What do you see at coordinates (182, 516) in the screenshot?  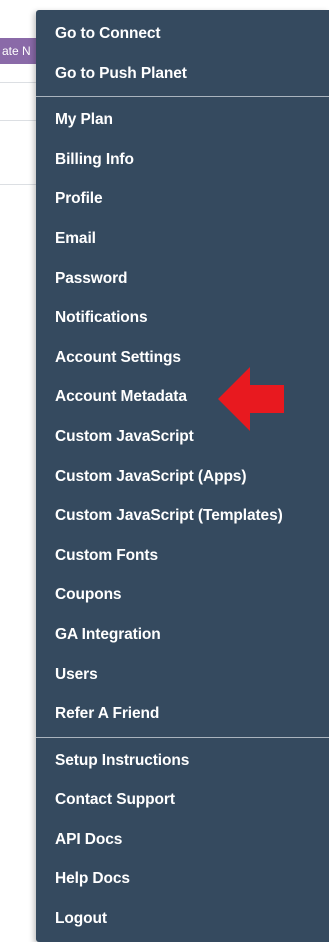 I see `menu-item-custom-javascript-templates: Custom JavaScript (Templates)` at bounding box center [182, 516].